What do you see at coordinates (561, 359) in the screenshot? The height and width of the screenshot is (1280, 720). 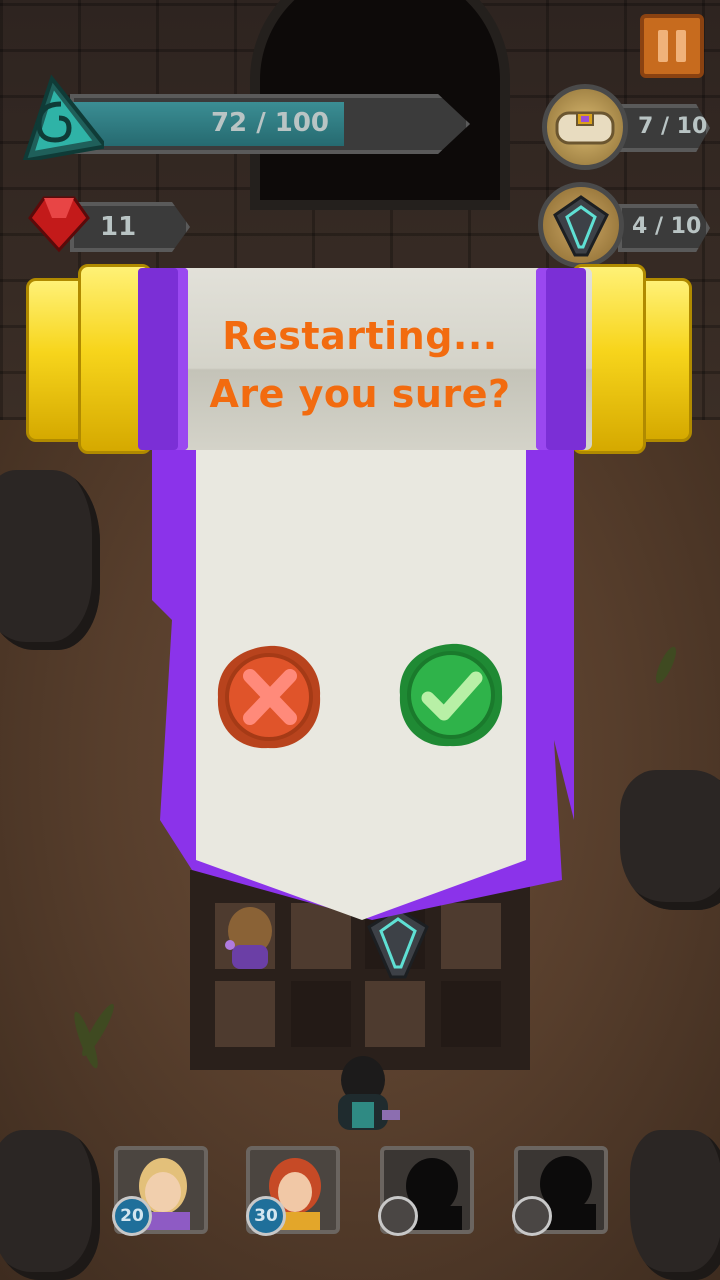 I see `scroll-band-right` at bounding box center [561, 359].